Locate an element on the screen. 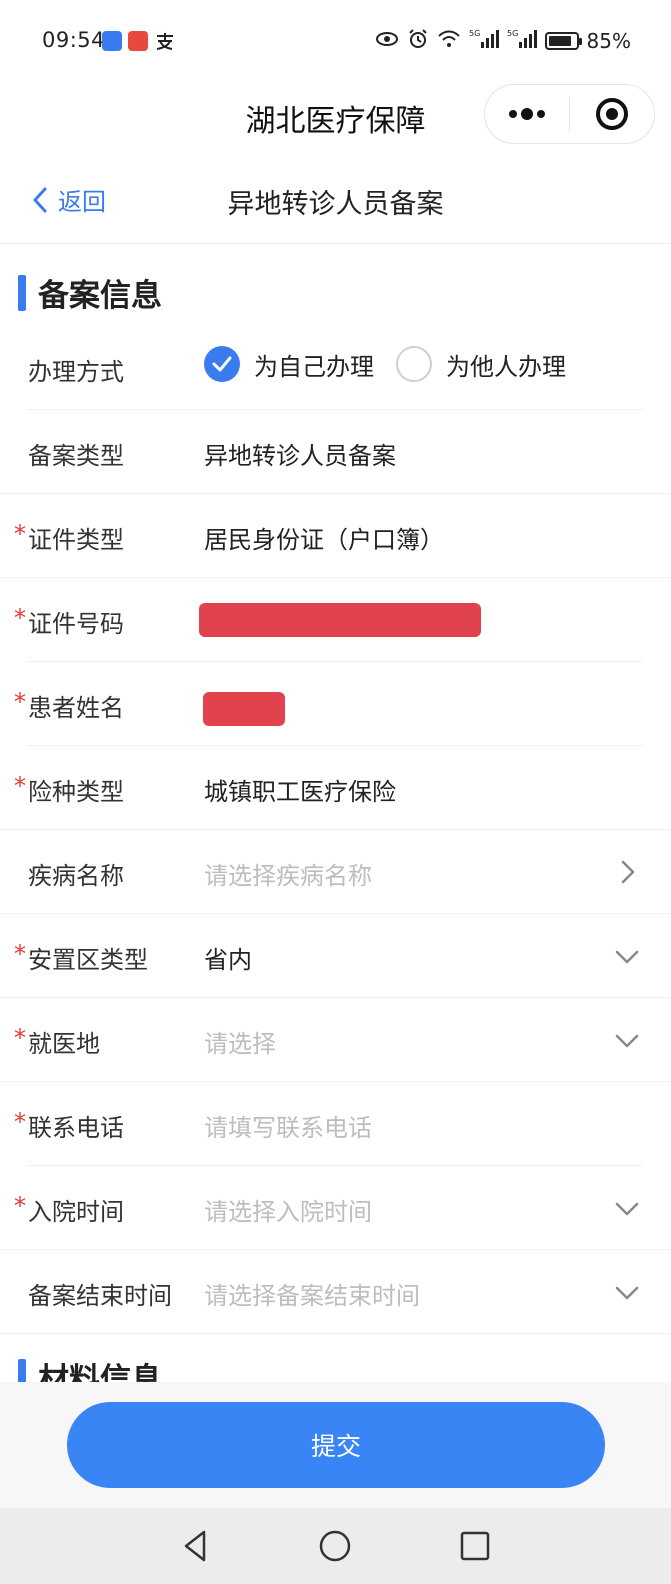 The height and width of the screenshot is (1584, 671). id-type-value: 居民身份证（户口簿） is located at coordinates (324, 540).